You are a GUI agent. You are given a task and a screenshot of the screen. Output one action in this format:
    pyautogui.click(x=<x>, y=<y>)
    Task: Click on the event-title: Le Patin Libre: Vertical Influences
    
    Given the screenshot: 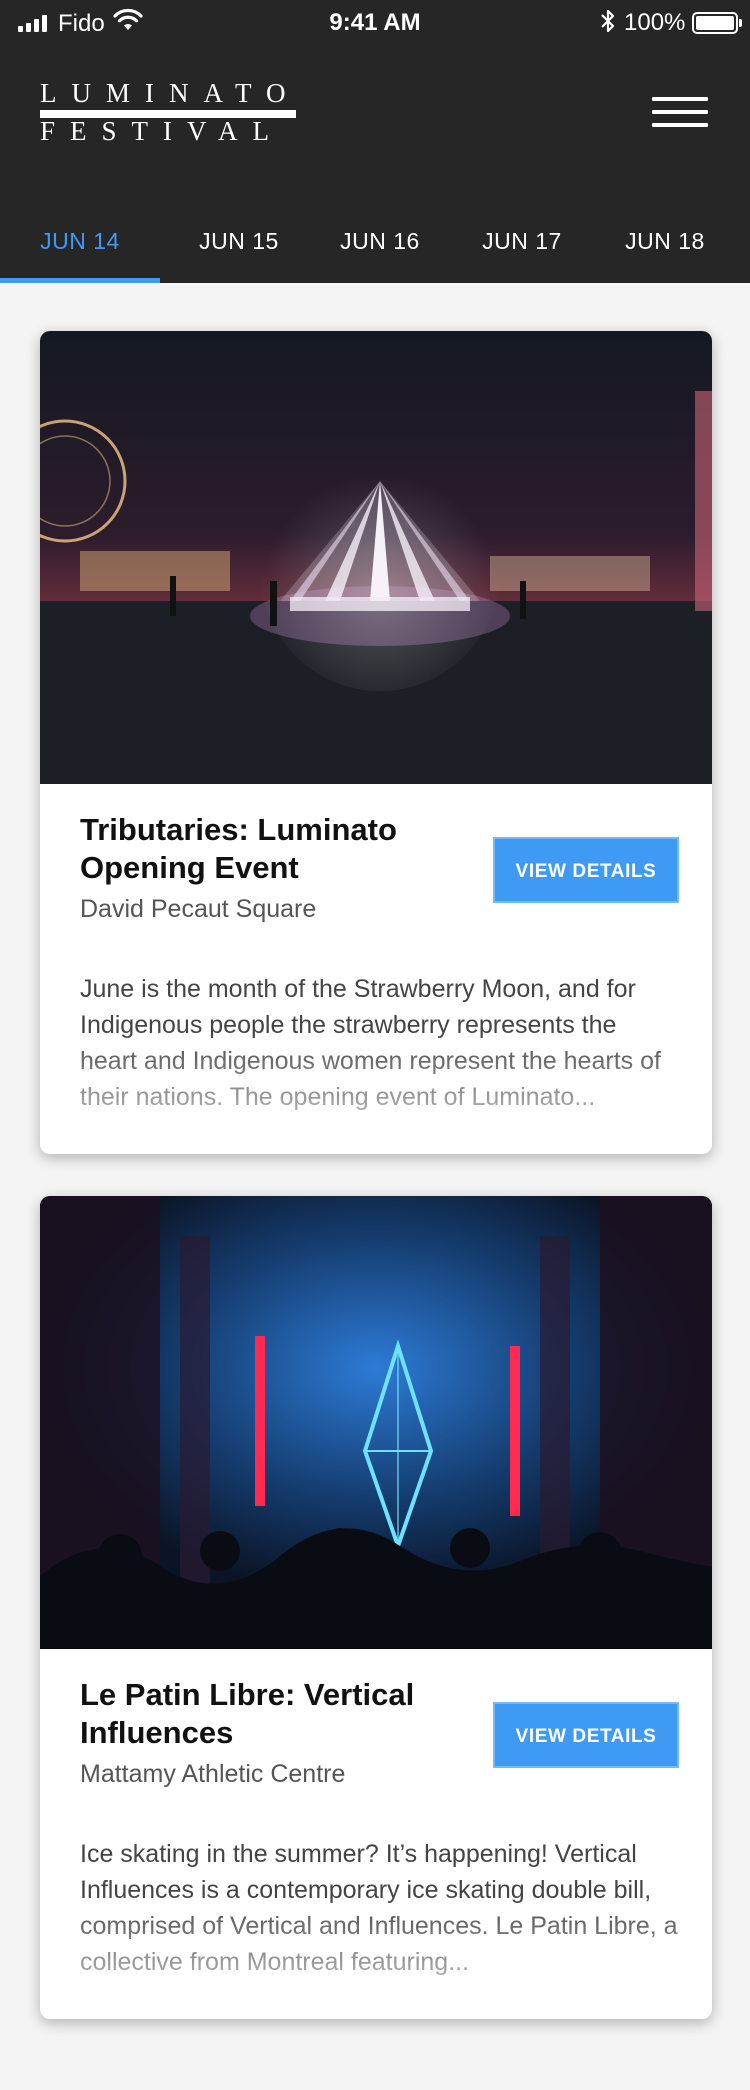 What is the action you would take?
    pyautogui.click(x=247, y=1713)
    